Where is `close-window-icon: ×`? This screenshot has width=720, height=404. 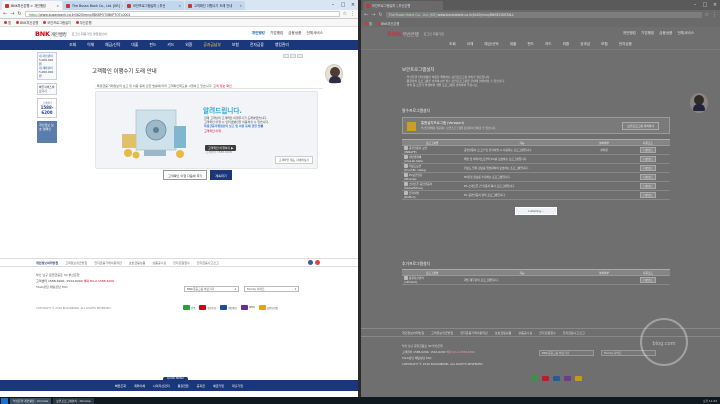 close-window-icon: × is located at coordinates (353, 5).